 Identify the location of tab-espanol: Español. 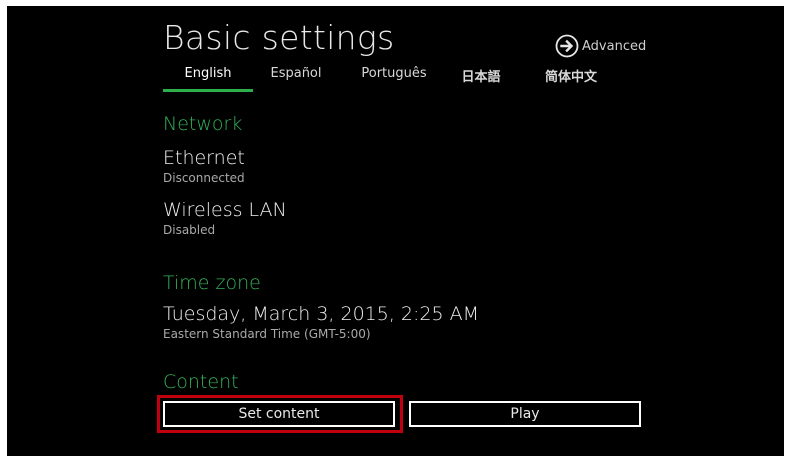
(296, 73).